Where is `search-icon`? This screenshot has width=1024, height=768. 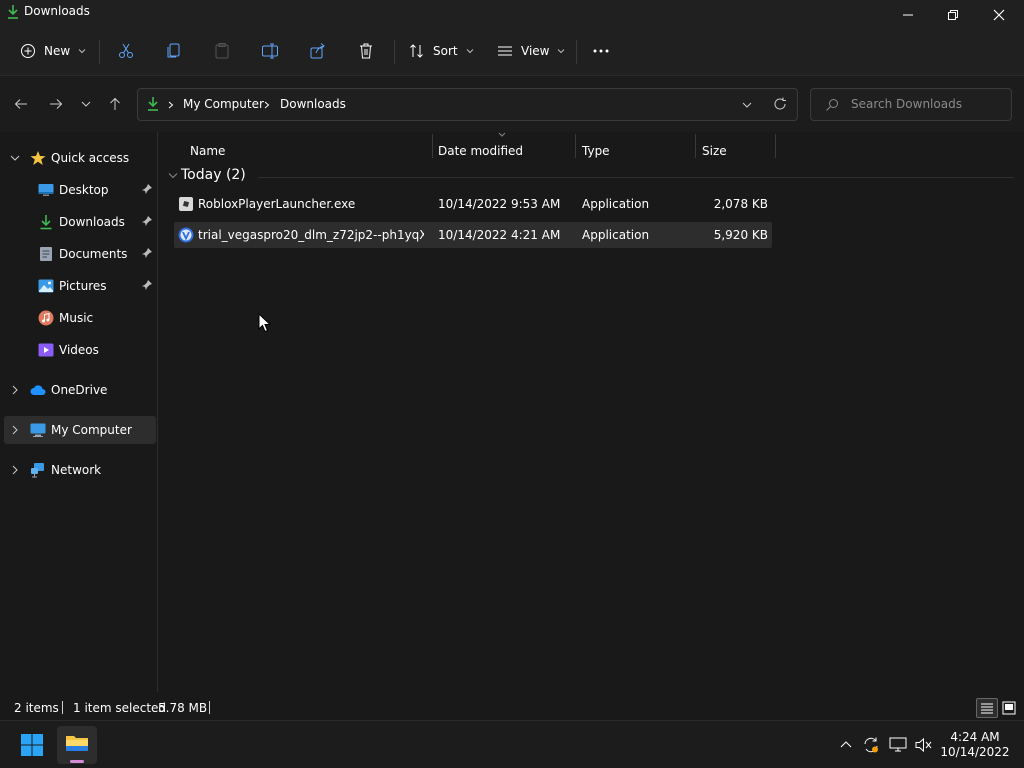
search-icon is located at coordinates (832, 105).